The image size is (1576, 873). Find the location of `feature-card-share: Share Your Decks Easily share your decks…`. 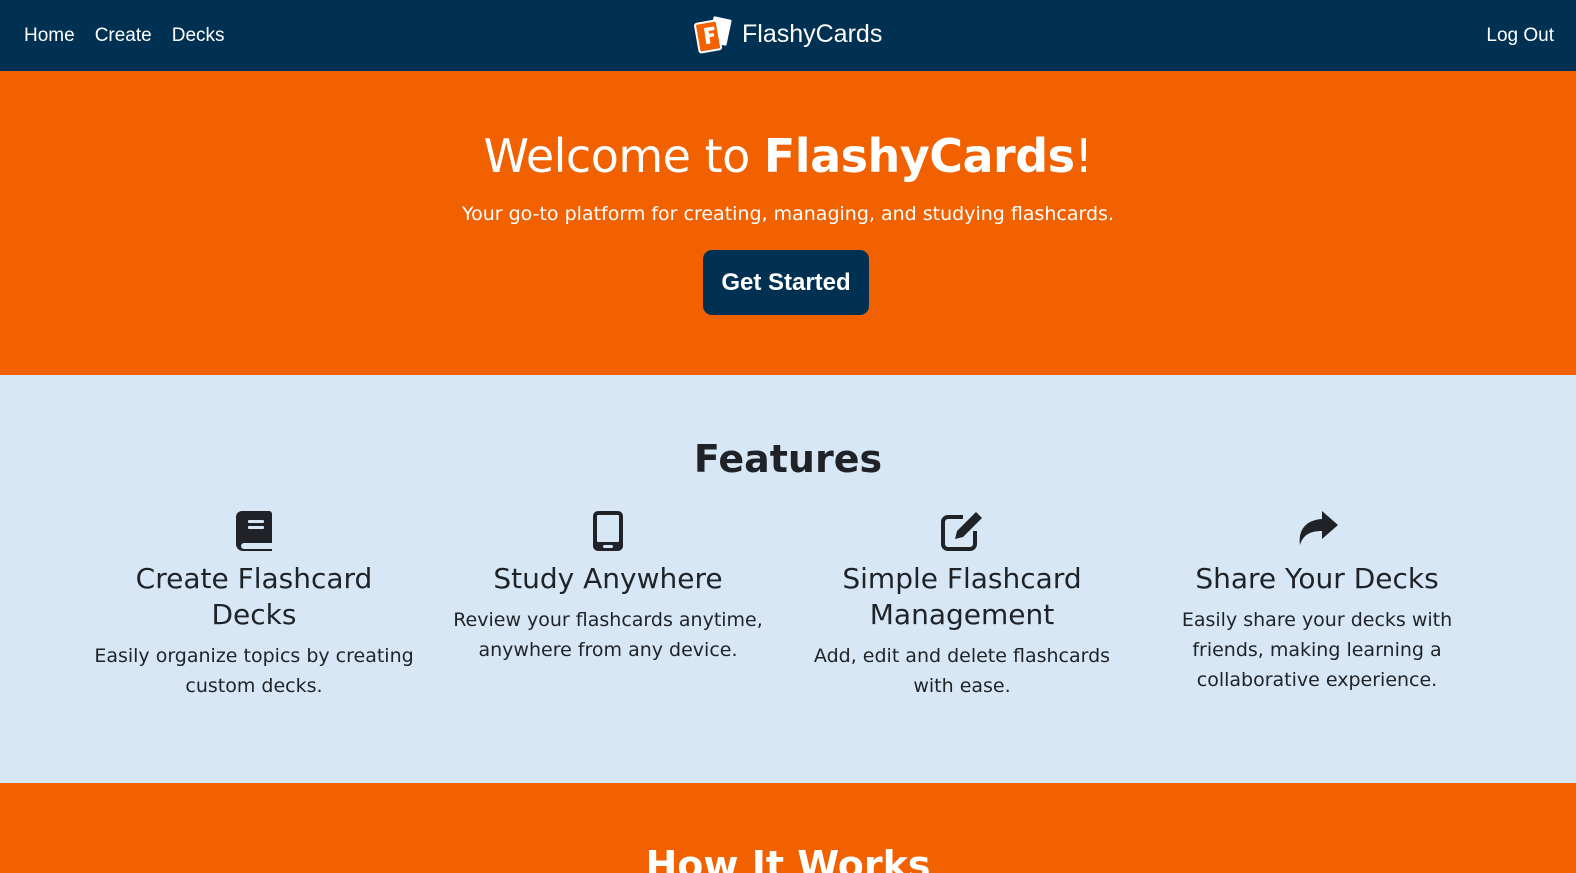

feature-card-share: Share Your Decks Easily share your decks… is located at coordinates (1317, 603).